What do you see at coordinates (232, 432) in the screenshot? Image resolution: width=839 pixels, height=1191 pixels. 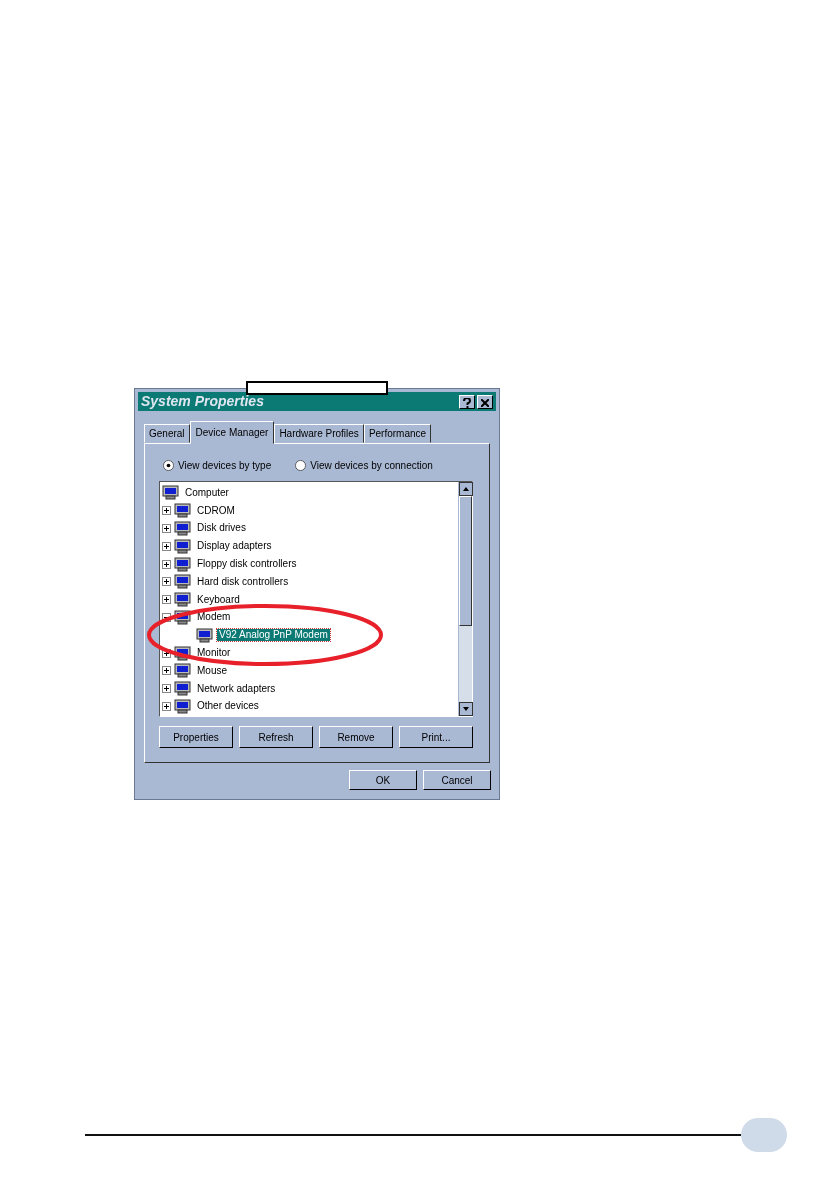 I see `tab: Device Manager` at bounding box center [232, 432].